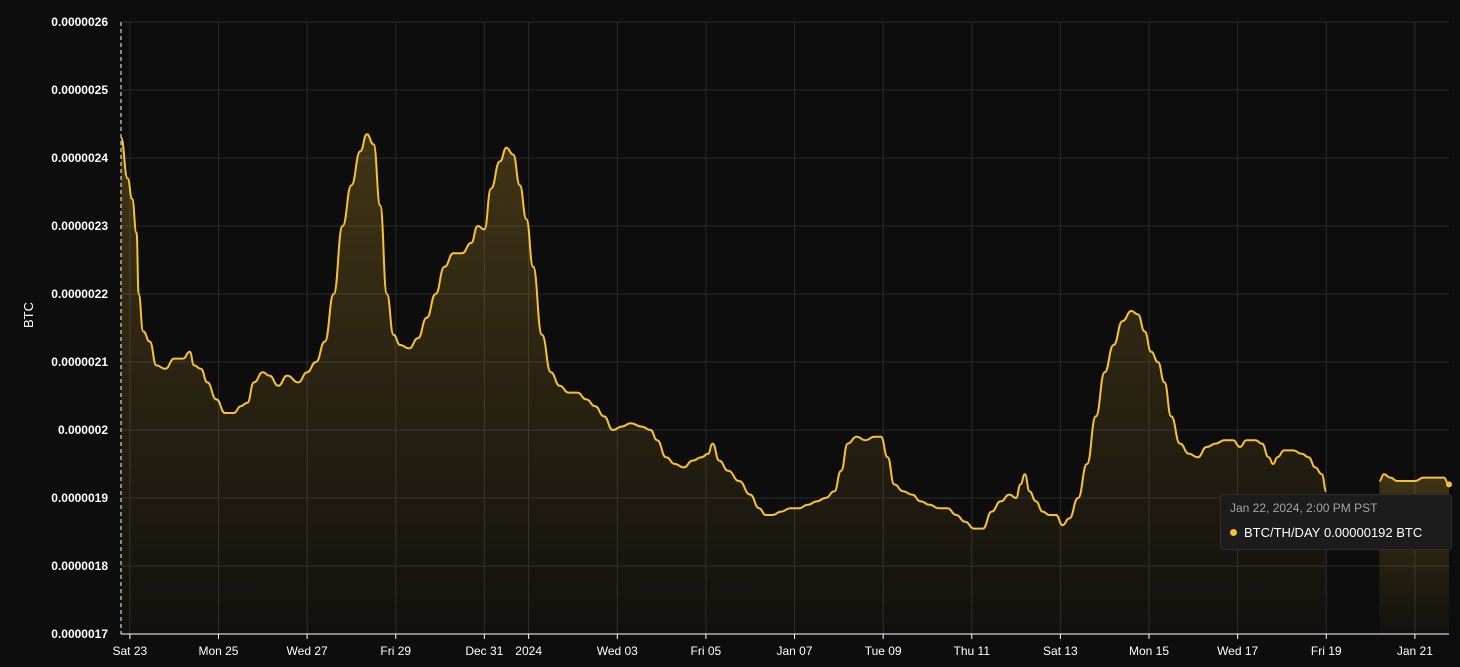 The width and height of the screenshot is (1460, 667). What do you see at coordinates (79, 498) in the screenshot?
I see `y-tick-label: 0.0000019` at bounding box center [79, 498].